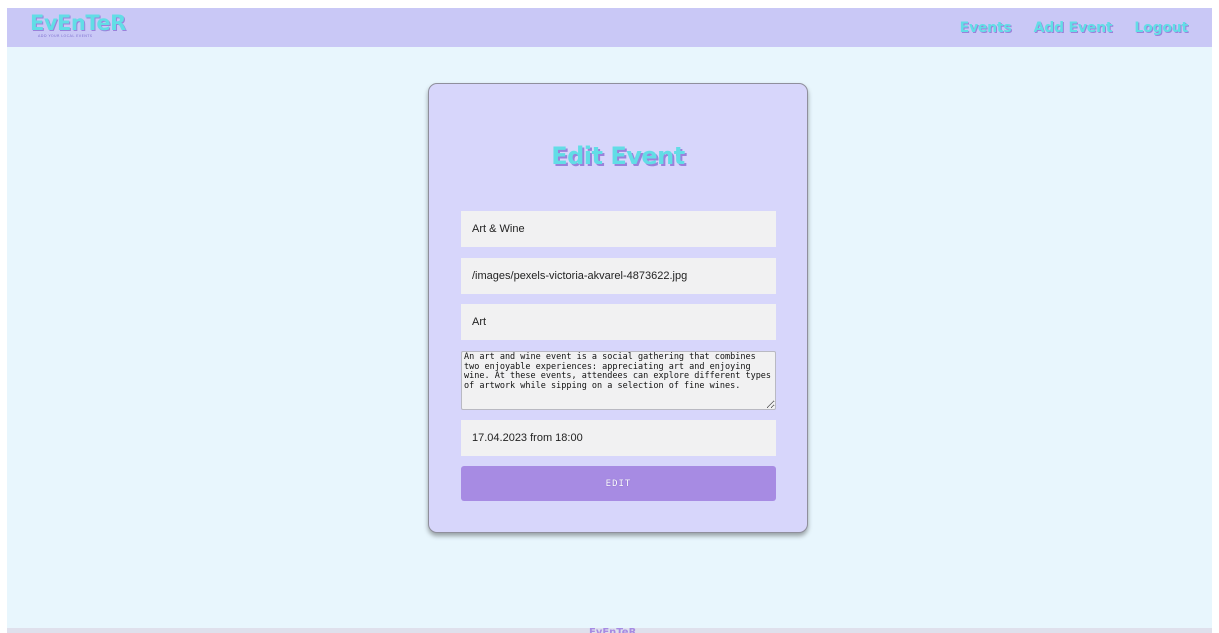 The width and height of the screenshot is (1219, 633). I want to click on nav-links: Events Add Event Logout, so click(1074, 28).